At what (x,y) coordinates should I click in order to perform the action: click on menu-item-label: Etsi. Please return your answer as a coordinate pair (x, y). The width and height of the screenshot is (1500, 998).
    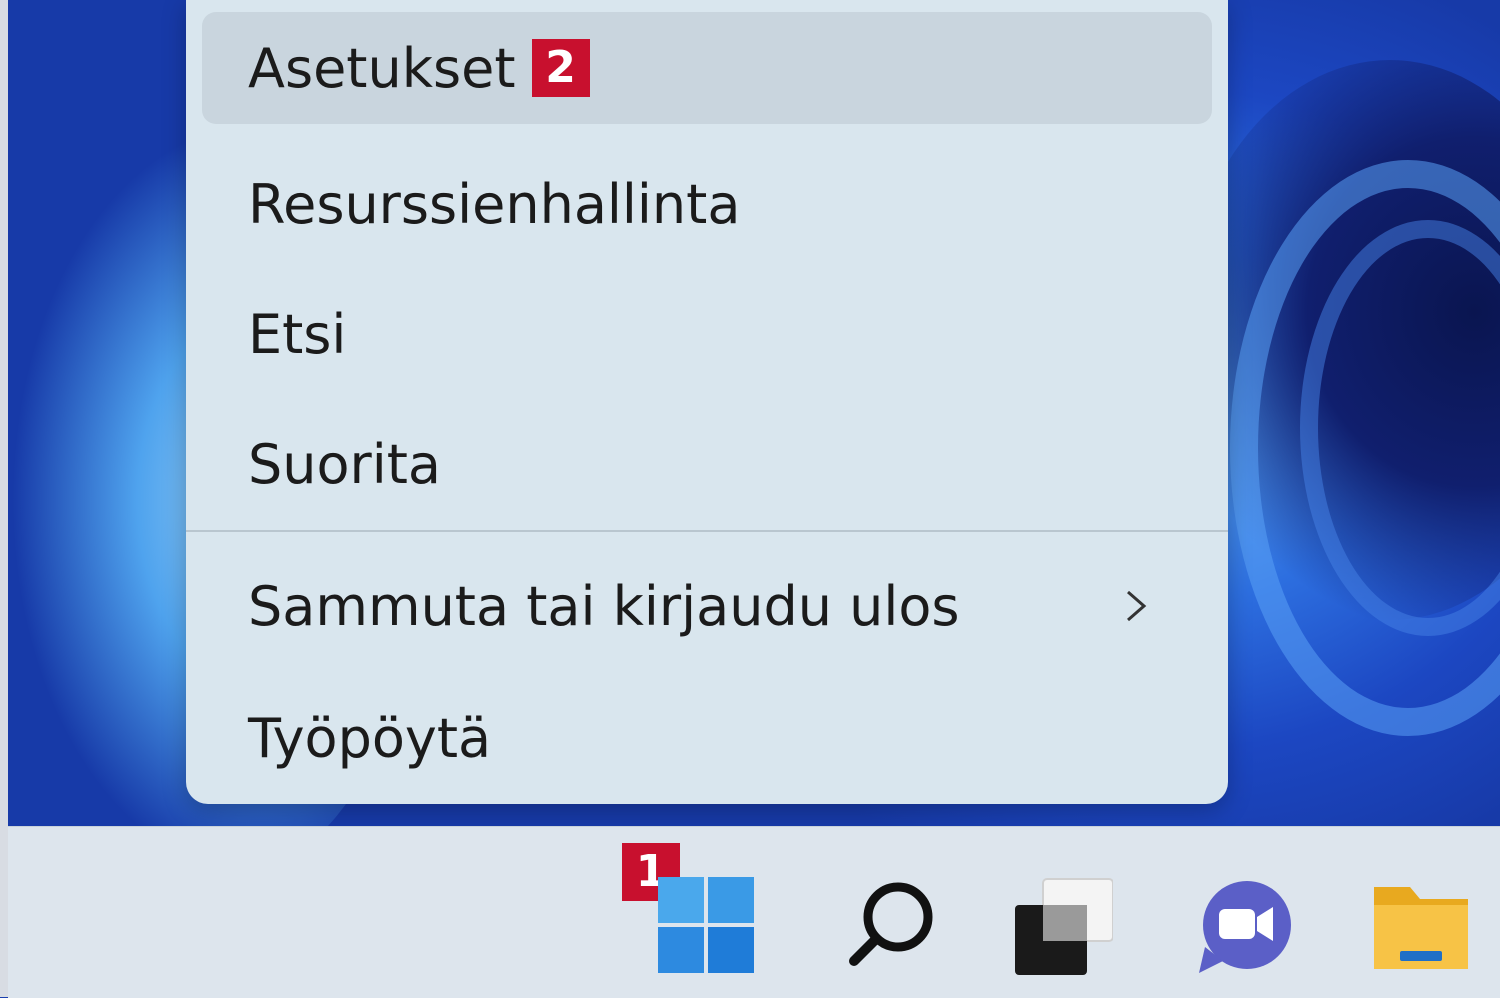
    Looking at the image, I should click on (297, 334).